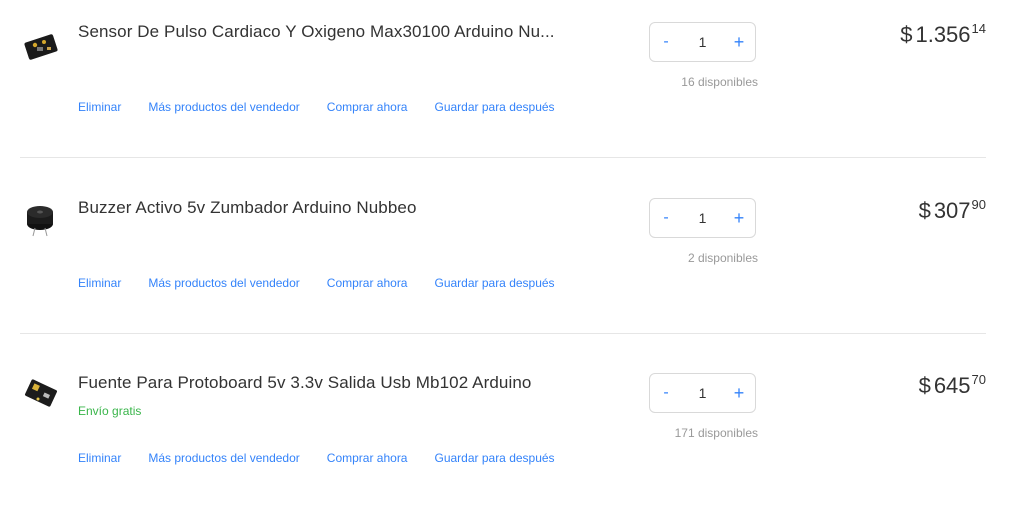 The image size is (1011, 527). Describe the element at coordinates (978, 28) in the screenshot. I see `price-cents: 14` at that location.